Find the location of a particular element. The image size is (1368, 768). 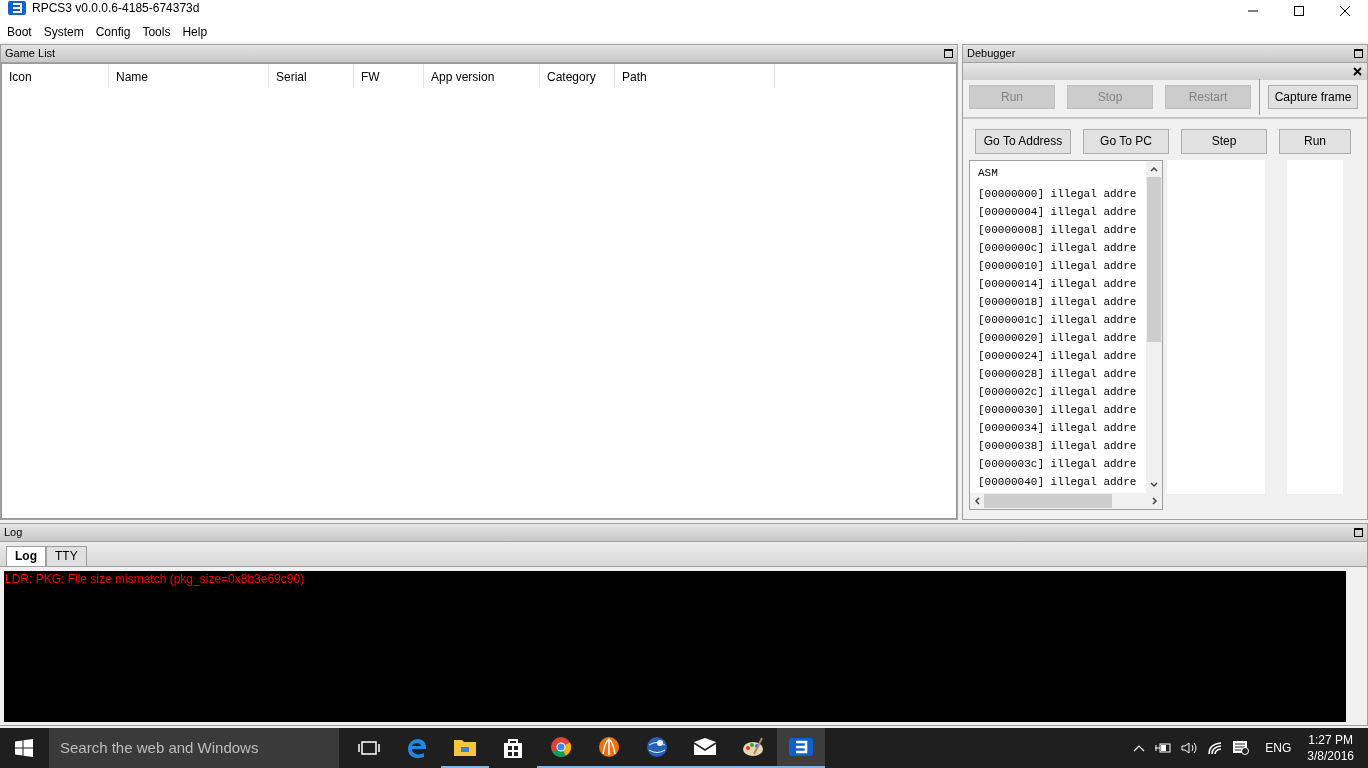

asm-header: ASM is located at coordinates (988, 173).